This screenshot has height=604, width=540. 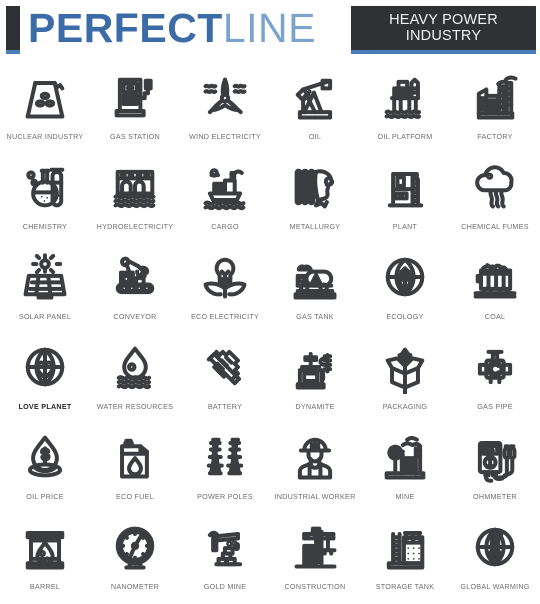 I want to click on icon-cell: PACKAGING, so click(x=405, y=383).